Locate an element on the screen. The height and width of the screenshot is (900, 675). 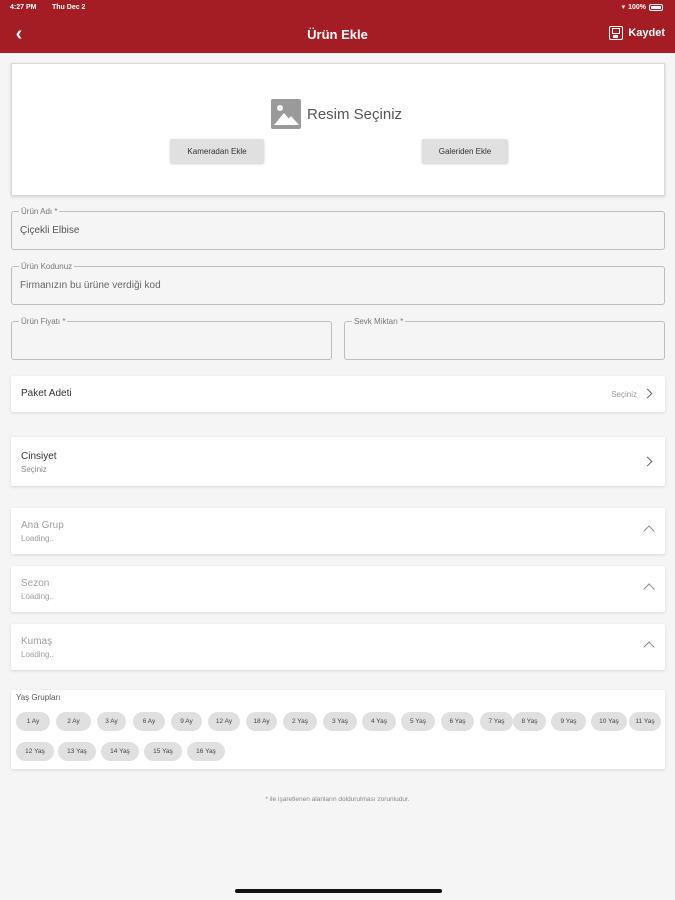
gender-sub: Seçiniz is located at coordinates (34, 469).